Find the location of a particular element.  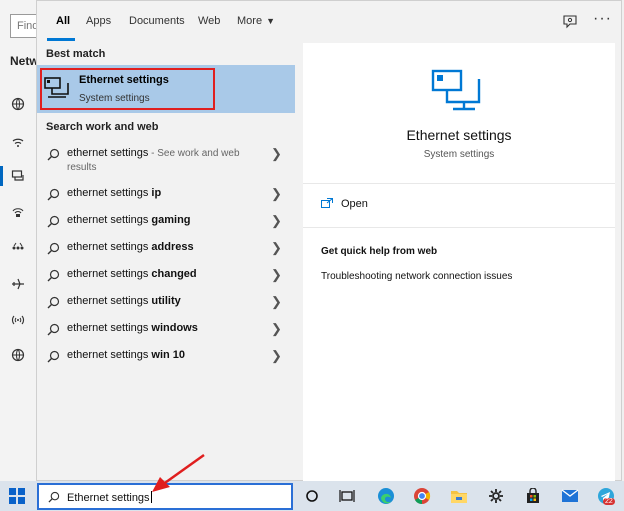

search-web-heading: Search work and web is located at coordinates (102, 127).